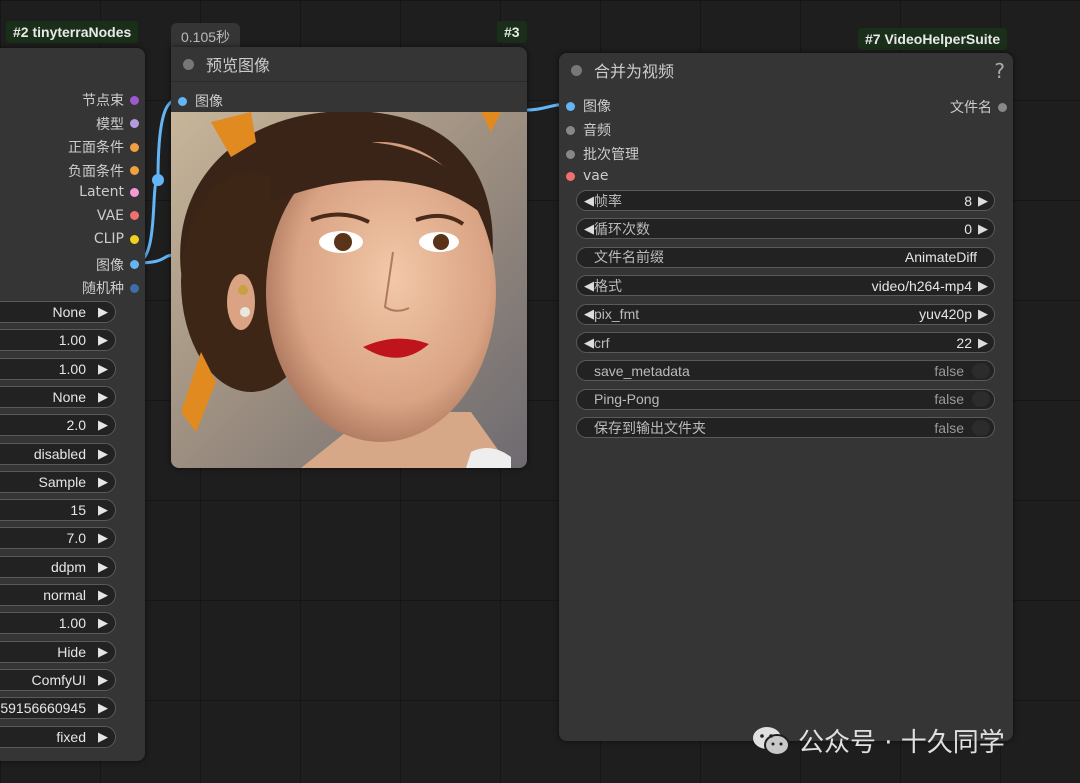 Image resolution: width=1080 pixels, height=783 pixels. Describe the element at coordinates (110, 100) in the screenshot. I see `output-slot: 节点束` at that location.